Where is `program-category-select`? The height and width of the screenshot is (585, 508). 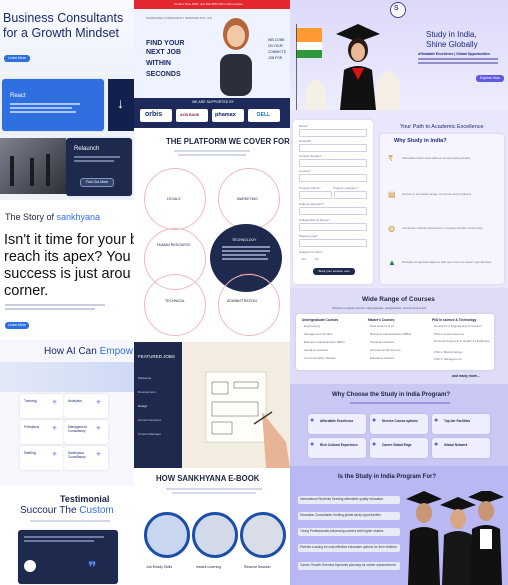
program-category-select is located at coordinates (350, 195).